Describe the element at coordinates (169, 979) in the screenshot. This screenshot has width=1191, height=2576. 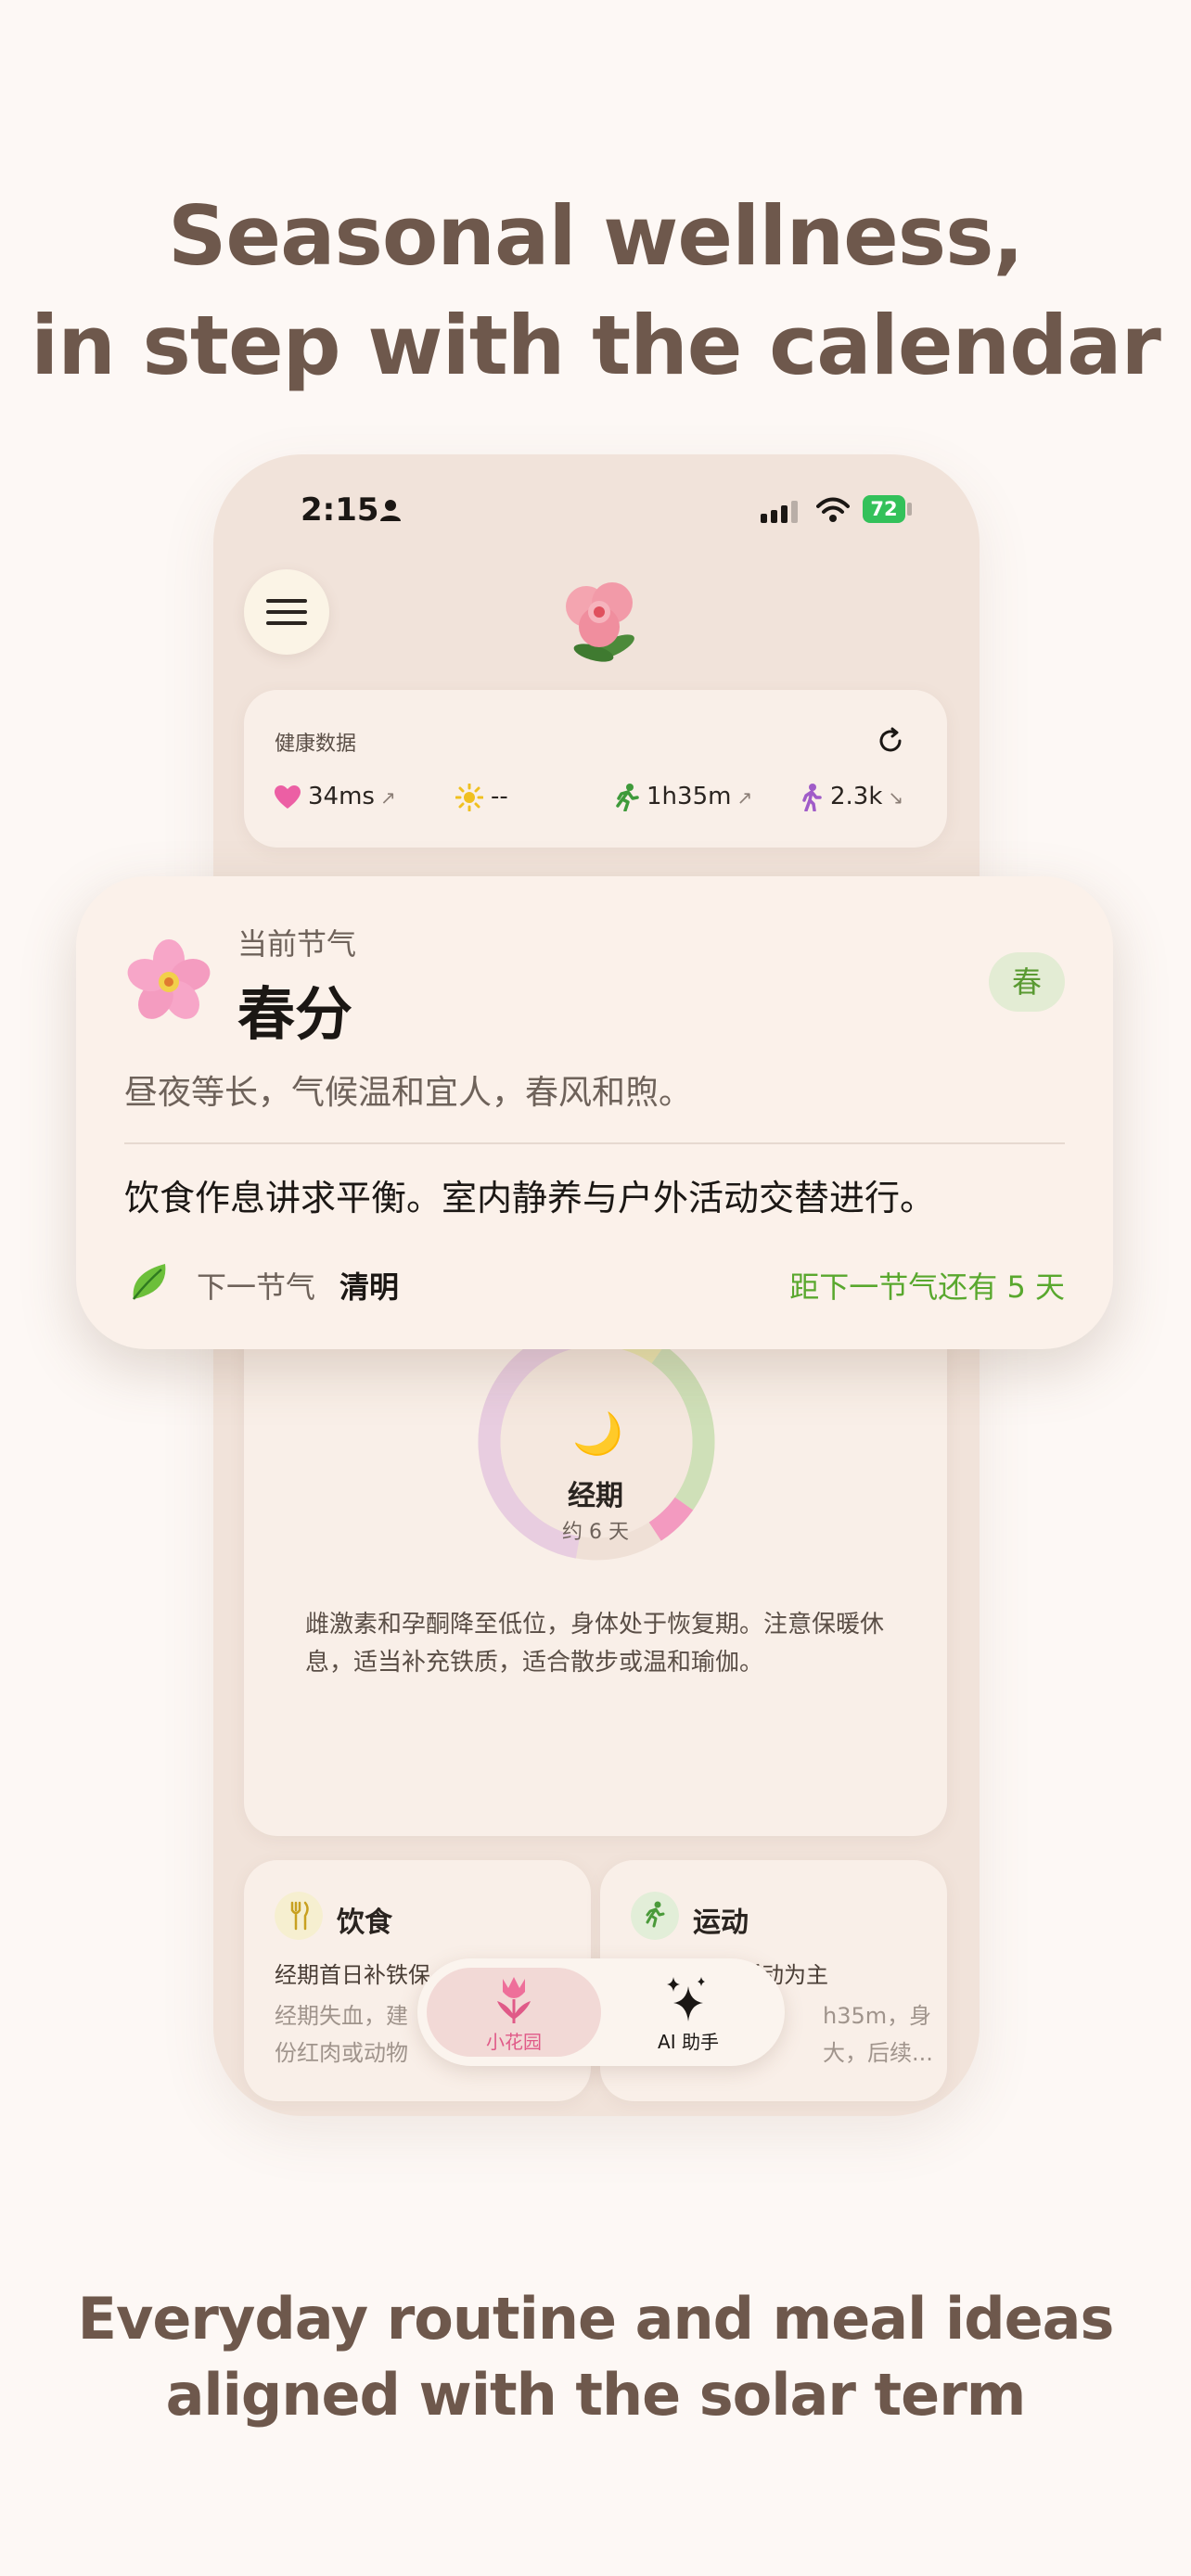
I see `cherry-blossom-icon` at that location.